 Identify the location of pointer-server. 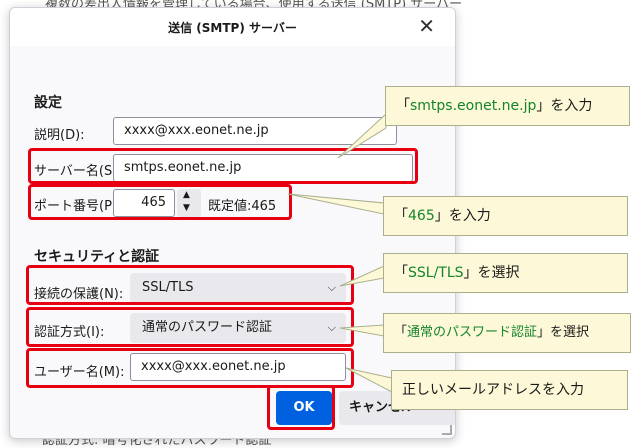
(362, 135).